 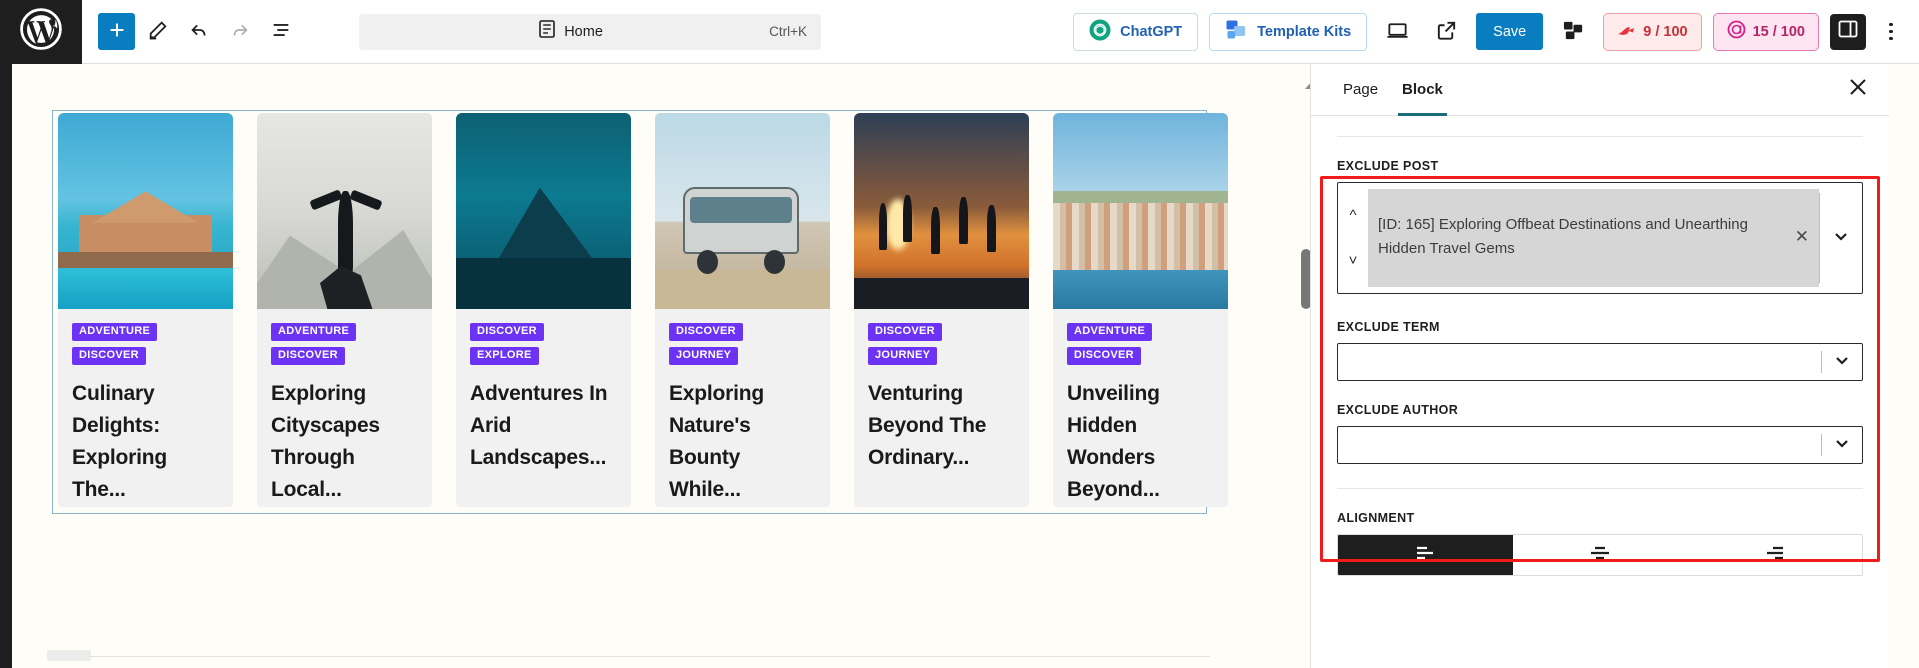 I want to click on chatgpt-logo-icon, so click(x=1100, y=32).